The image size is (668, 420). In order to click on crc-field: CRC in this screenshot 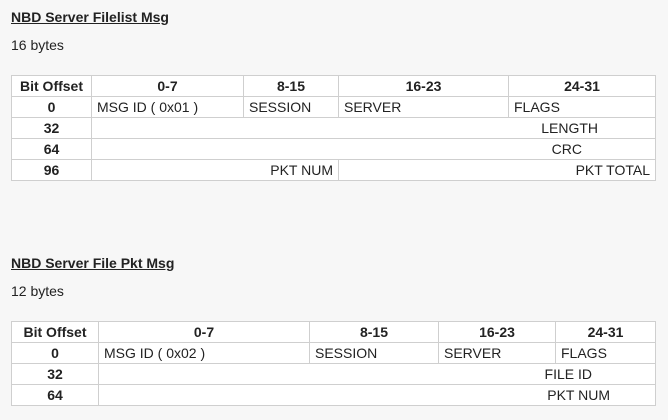, I will do `click(373, 149)`.